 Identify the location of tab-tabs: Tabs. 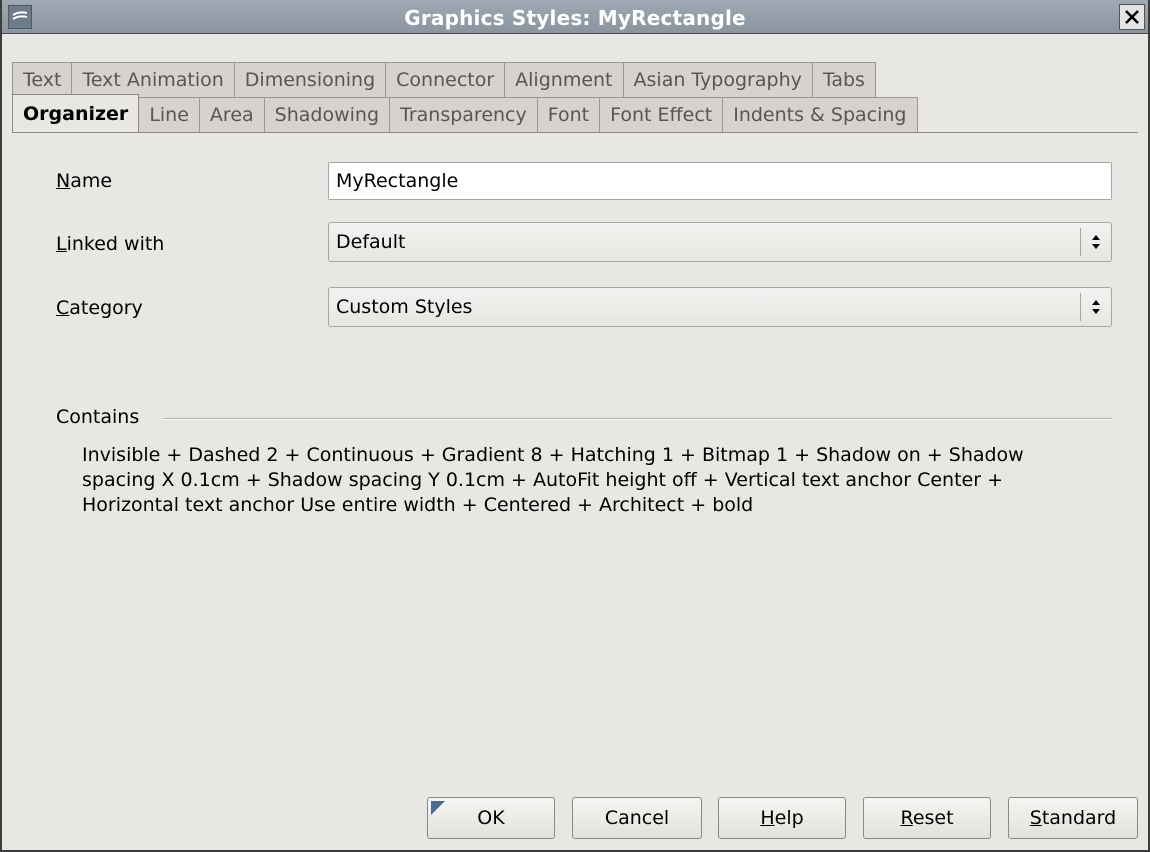
(843, 79).